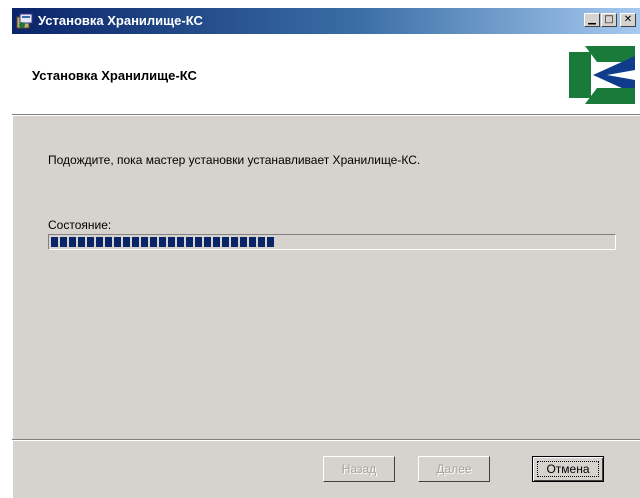  Describe the element at coordinates (454, 469) in the screenshot. I see `next-button: Далее` at that location.